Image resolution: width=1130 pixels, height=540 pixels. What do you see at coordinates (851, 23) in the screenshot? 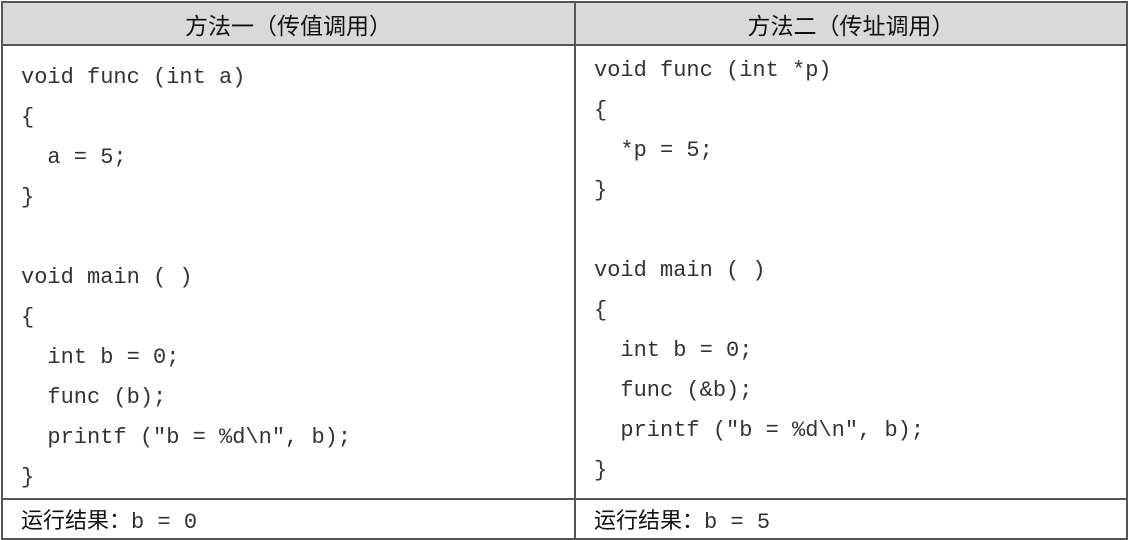
I see `header-method-2: 方法二（传址调用）` at bounding box center [851, 23].